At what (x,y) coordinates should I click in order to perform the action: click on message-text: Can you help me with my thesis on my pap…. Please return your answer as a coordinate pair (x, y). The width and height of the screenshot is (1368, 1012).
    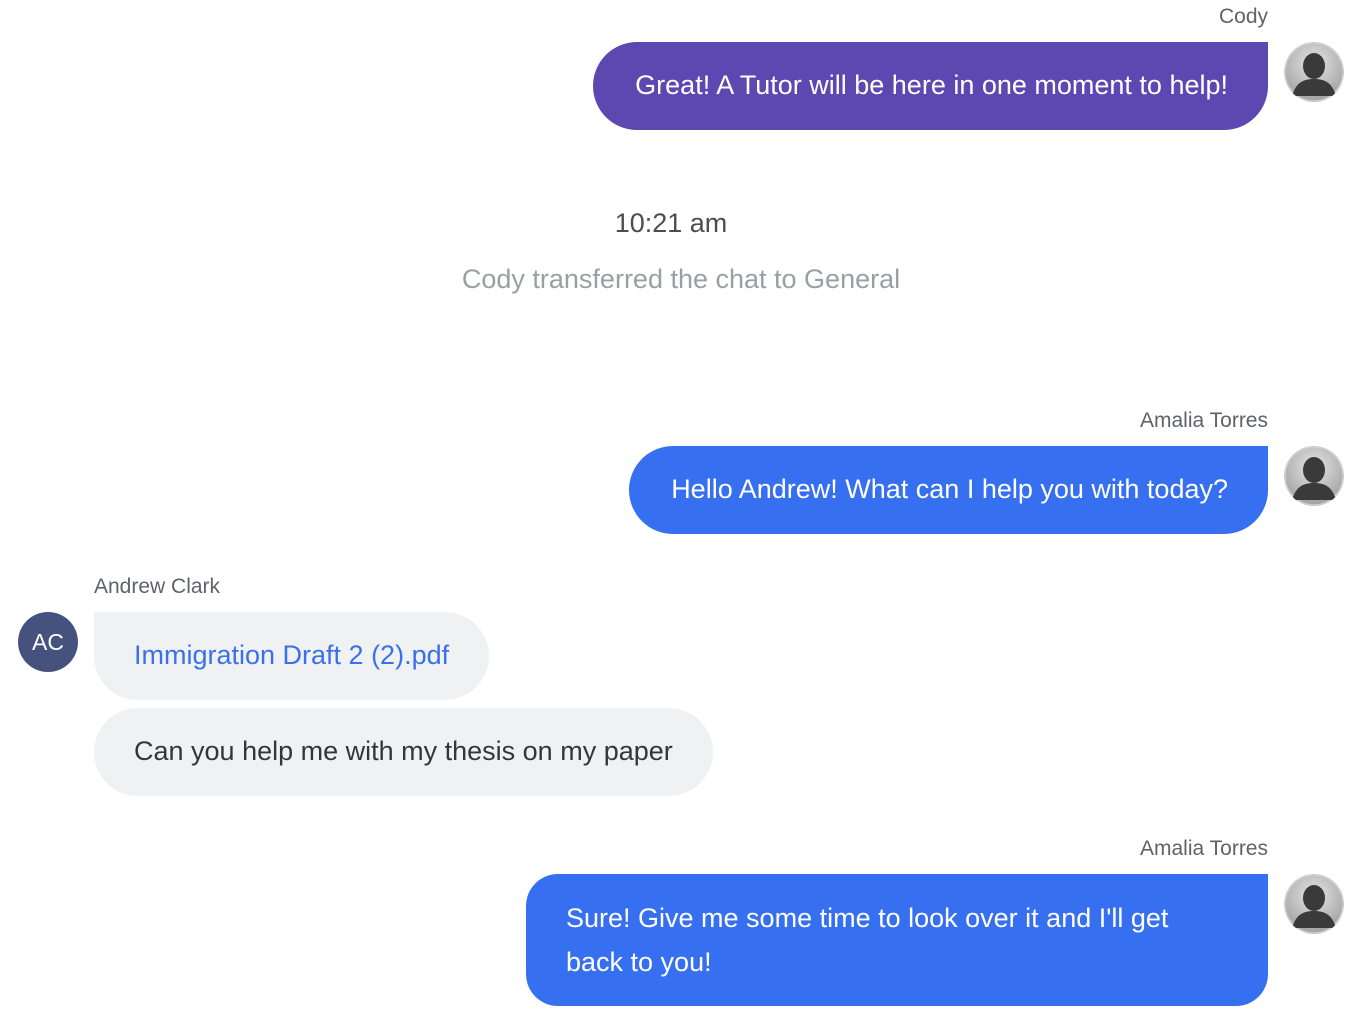
    Looking at the image, I should click on (403, 751).